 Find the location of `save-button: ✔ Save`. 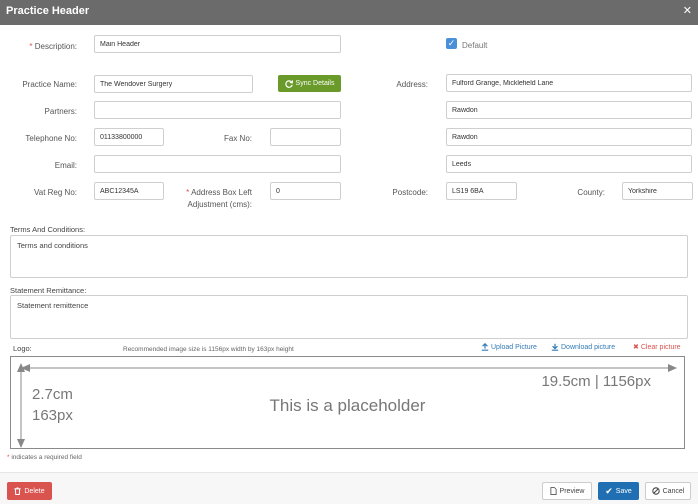

save-button: ✔ Save is located at coordinates (618, 491).